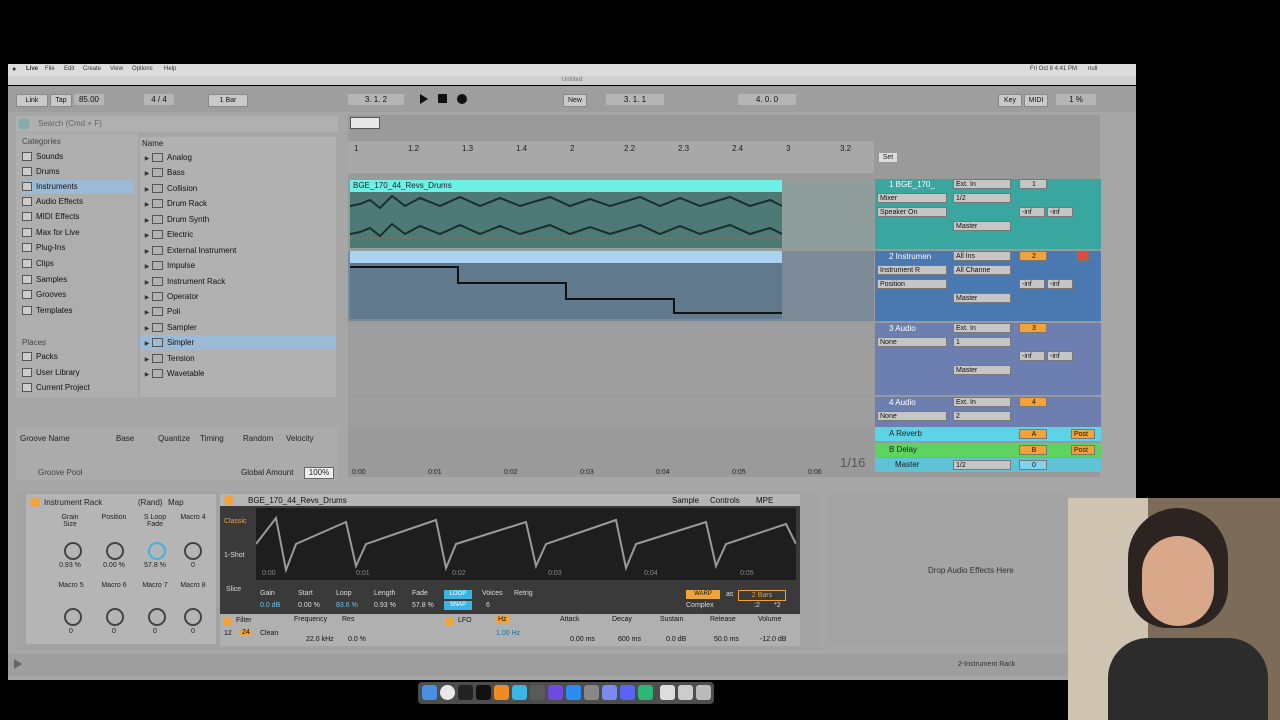 The width and height of the screenshot is (1280, 720). Describe the element at coordinates (635, 99) in the screenshot. I see `loop-start-field: 3. 1. 1` at that location.